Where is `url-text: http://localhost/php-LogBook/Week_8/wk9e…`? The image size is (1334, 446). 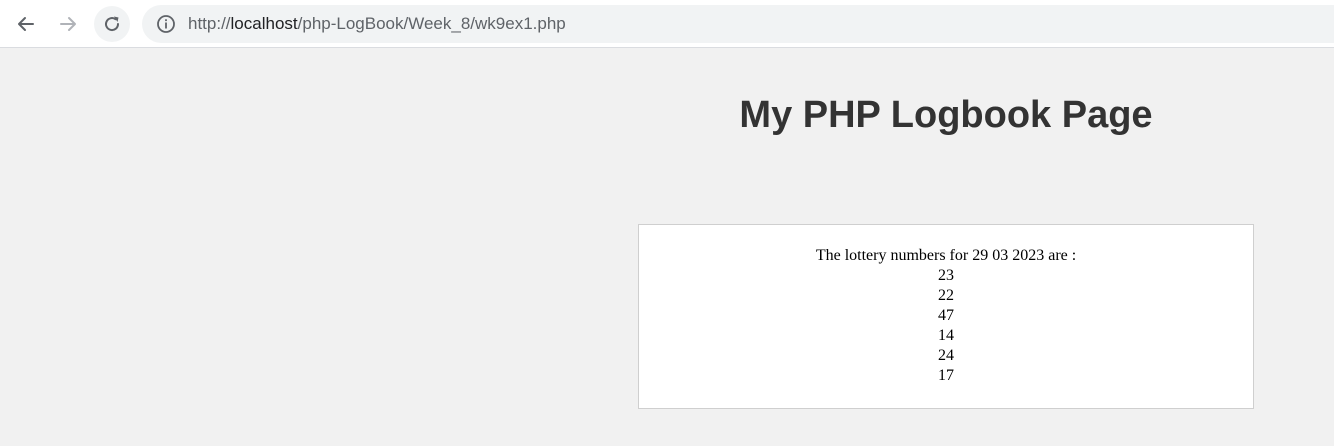 url-text: http://localhost/php-LogBook/Week_8/wk9e… is located at coordinates (377, 24).